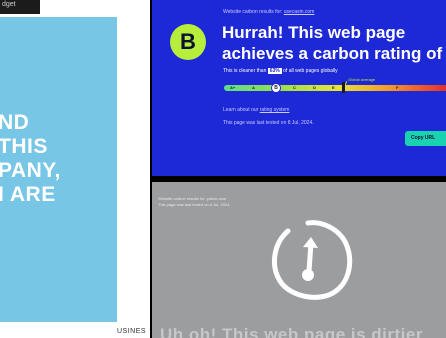 Image resolution: width=446 pixels, height=338 pixels. Describe the element at coordinates (294, 87) in the screenshot. I see `scale-letter: C` at that location.